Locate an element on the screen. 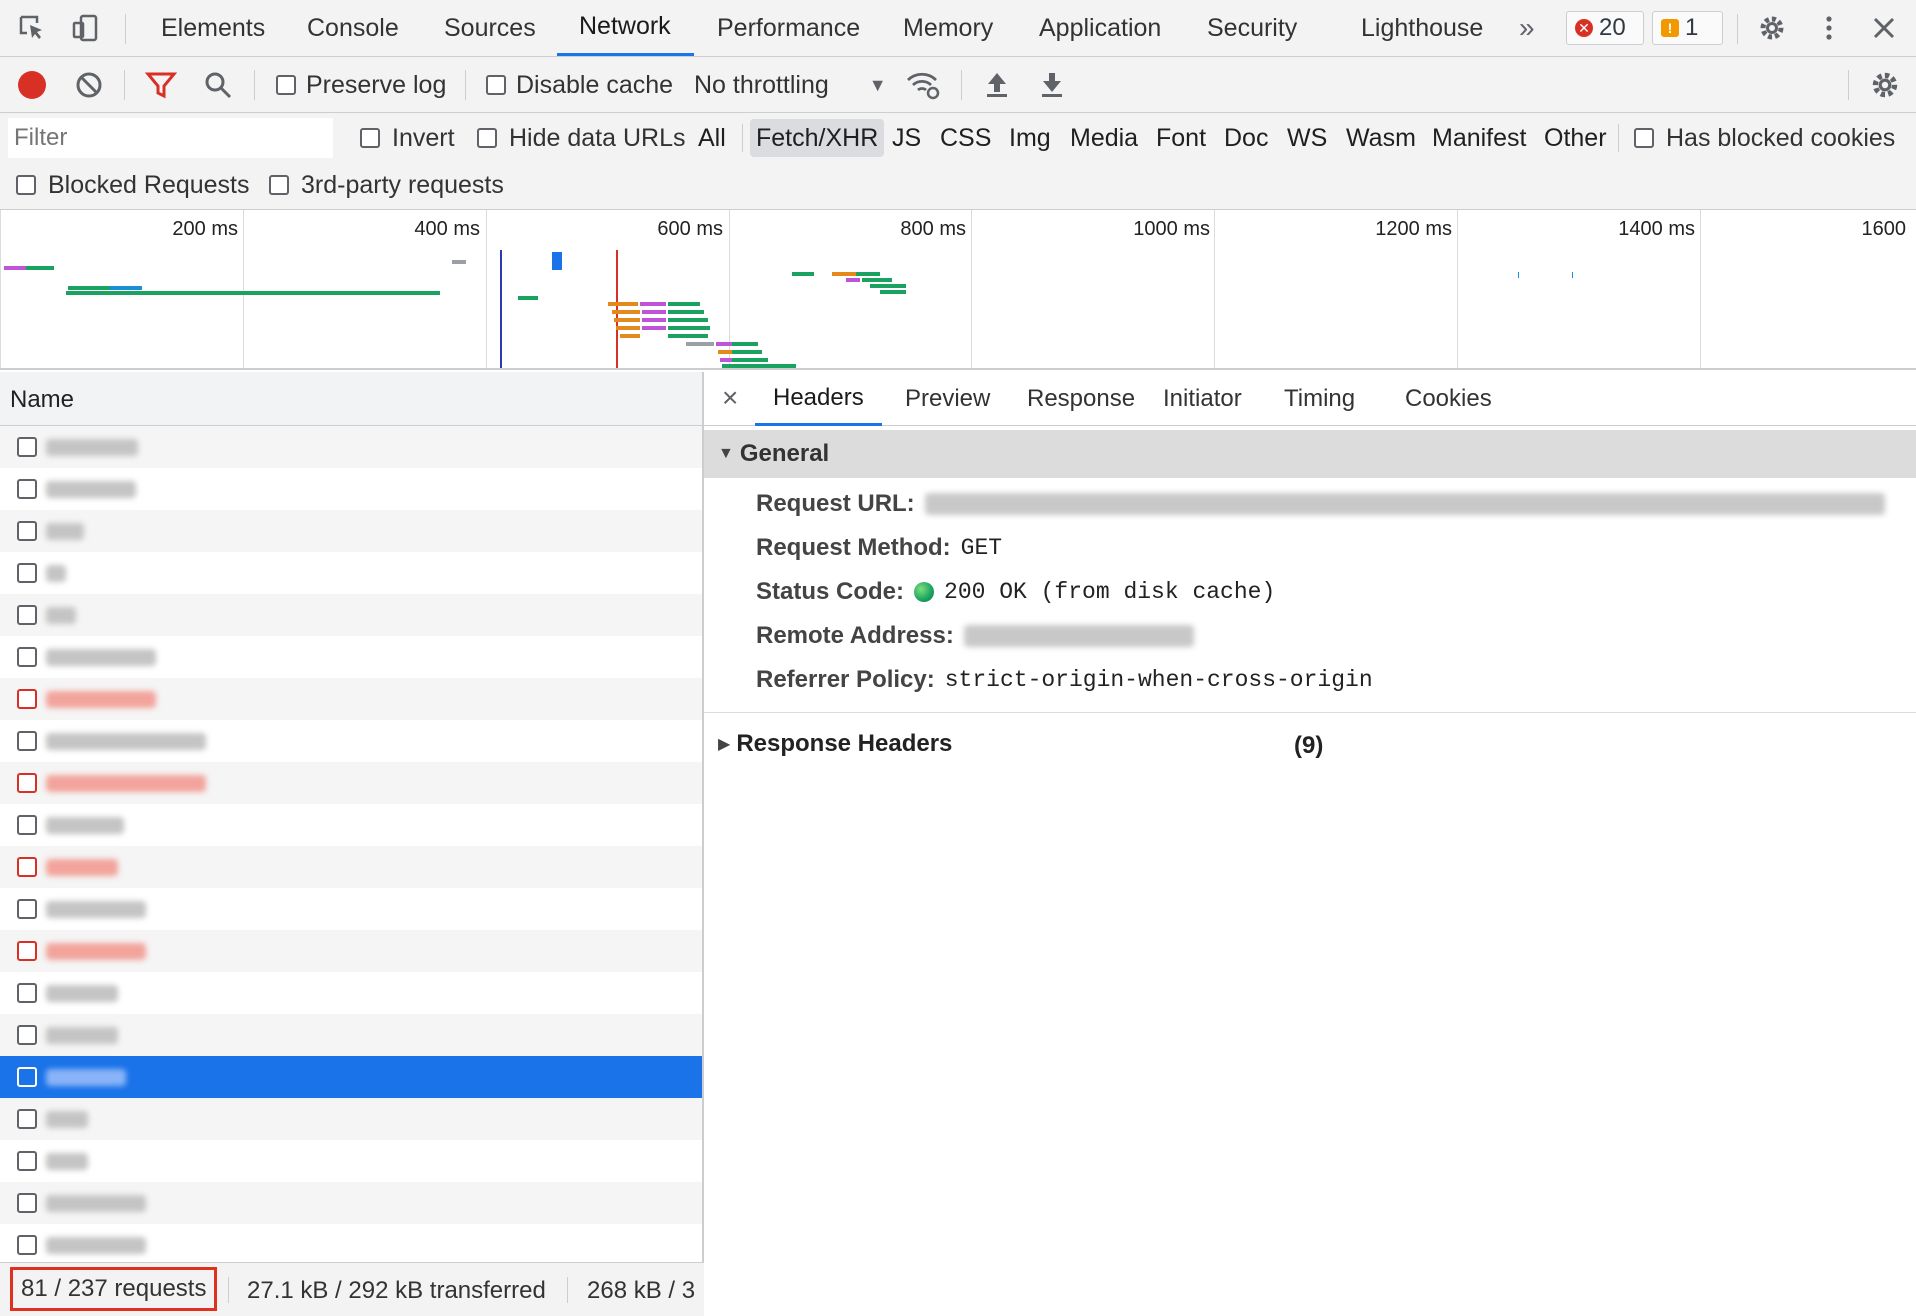 The width and height of the screenshot is (1916, 1316). device-toolbar-icon is located at coordinates (86, 28).